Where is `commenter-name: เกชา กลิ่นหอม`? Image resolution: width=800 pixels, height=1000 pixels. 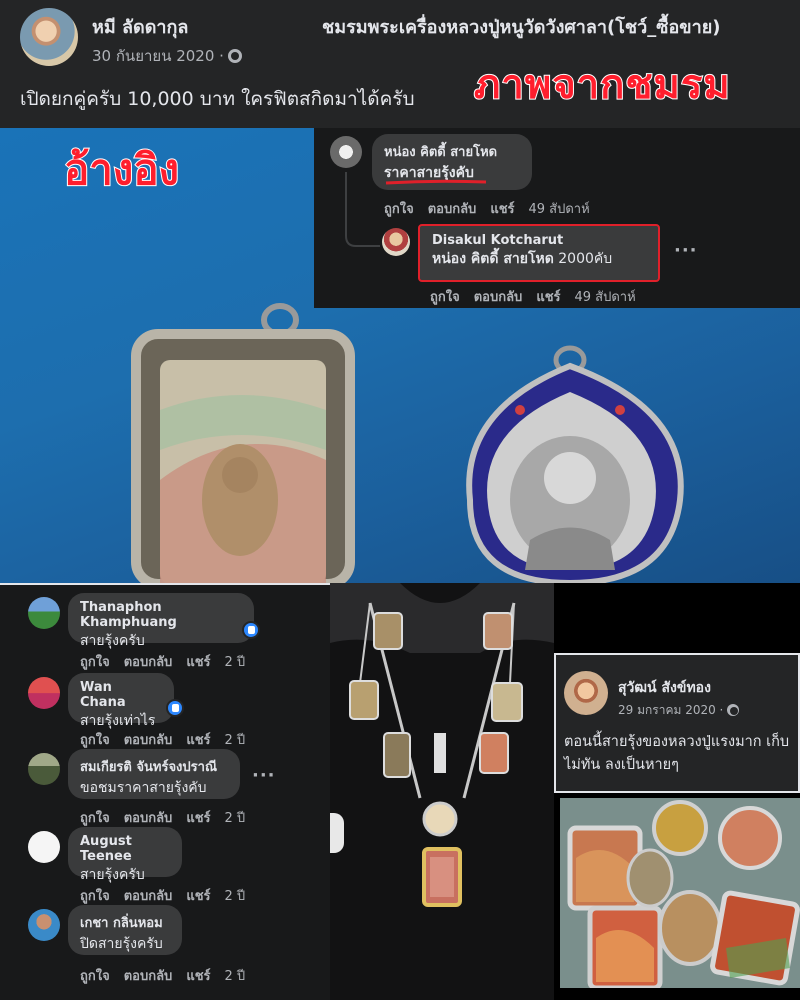
commenter-name: เกชา กลิ่นหอม is located at coordinates (125, 922).